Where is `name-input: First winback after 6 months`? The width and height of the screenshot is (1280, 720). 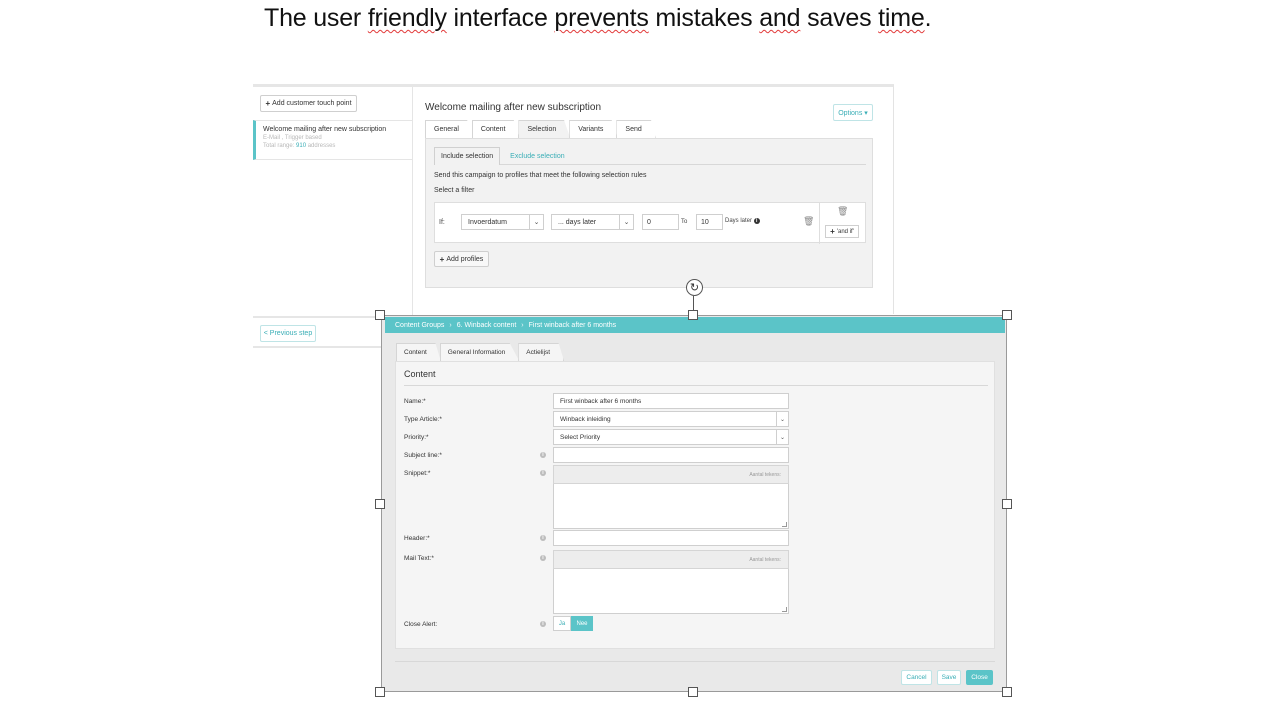
name-input: First winback after 6 months is located at coordinates (671, 401).